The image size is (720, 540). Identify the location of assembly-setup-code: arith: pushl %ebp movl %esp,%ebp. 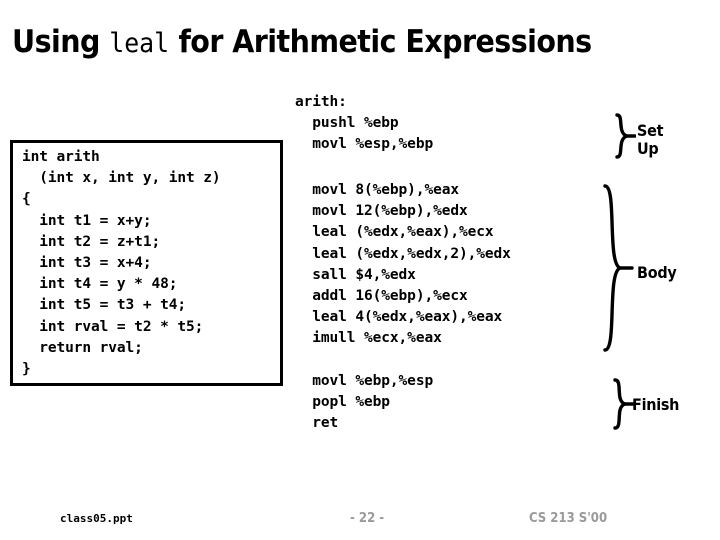
(364, 123).